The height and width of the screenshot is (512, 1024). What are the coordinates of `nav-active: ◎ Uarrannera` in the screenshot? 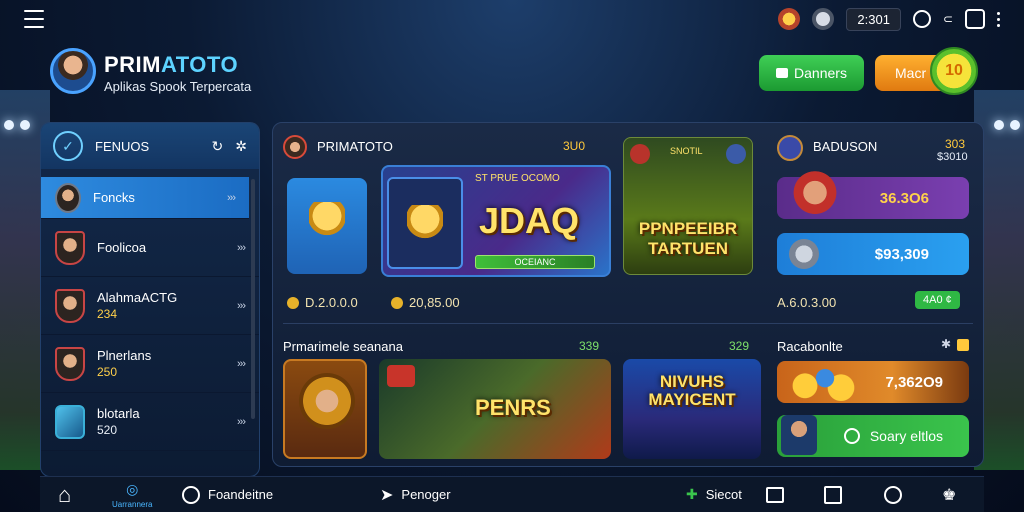 It's located at (132, 495).